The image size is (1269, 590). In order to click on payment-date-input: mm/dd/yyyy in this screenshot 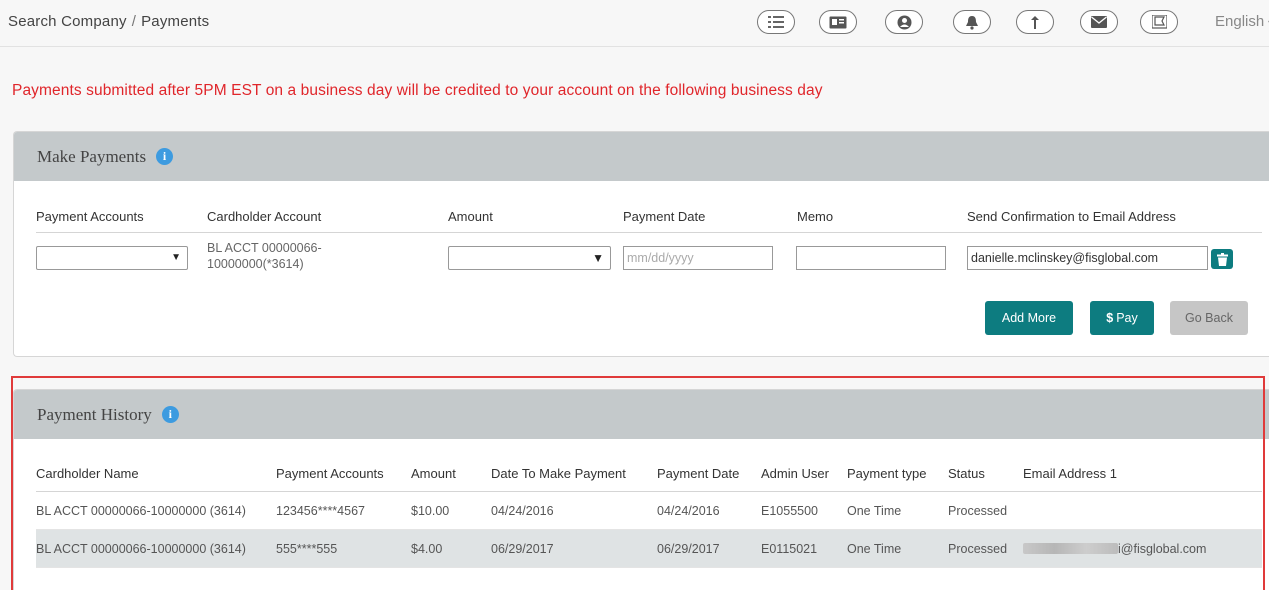, I will do `click(698, 258)`.